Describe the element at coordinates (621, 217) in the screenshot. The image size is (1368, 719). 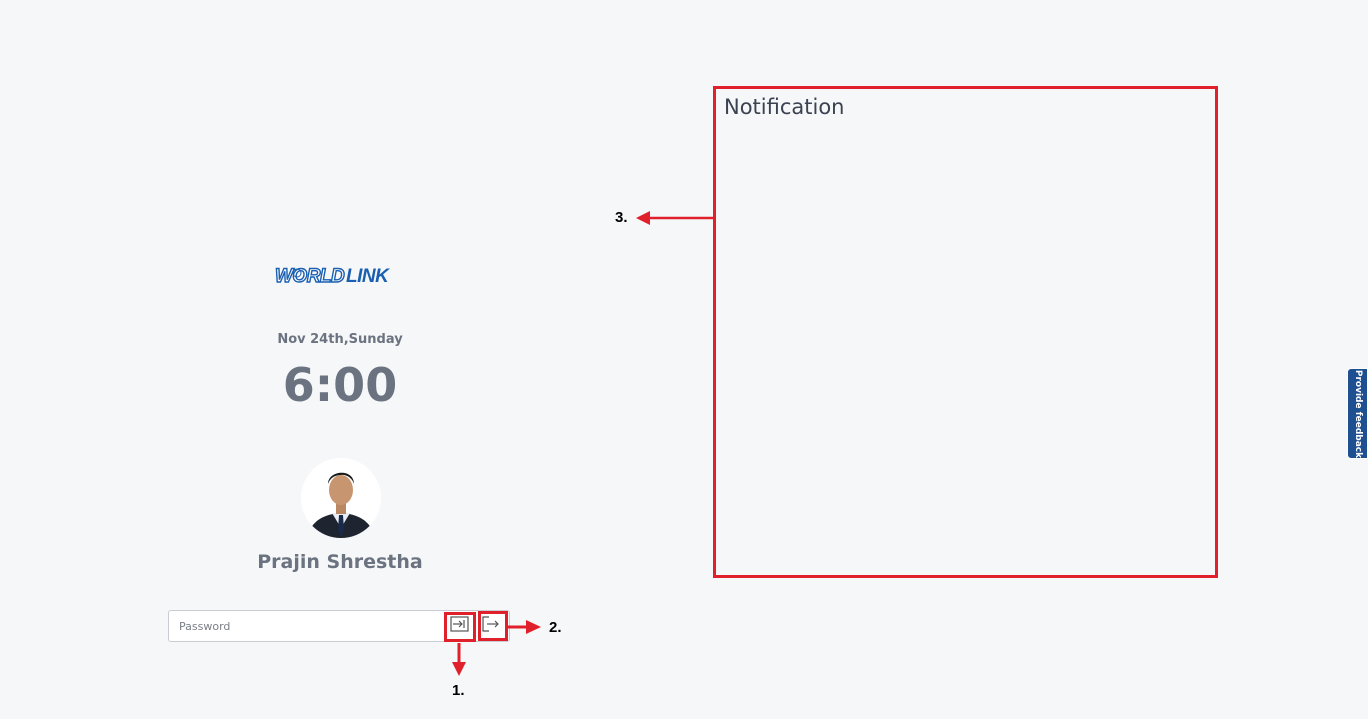
I see `annotation-label-3: 3.` at that location.